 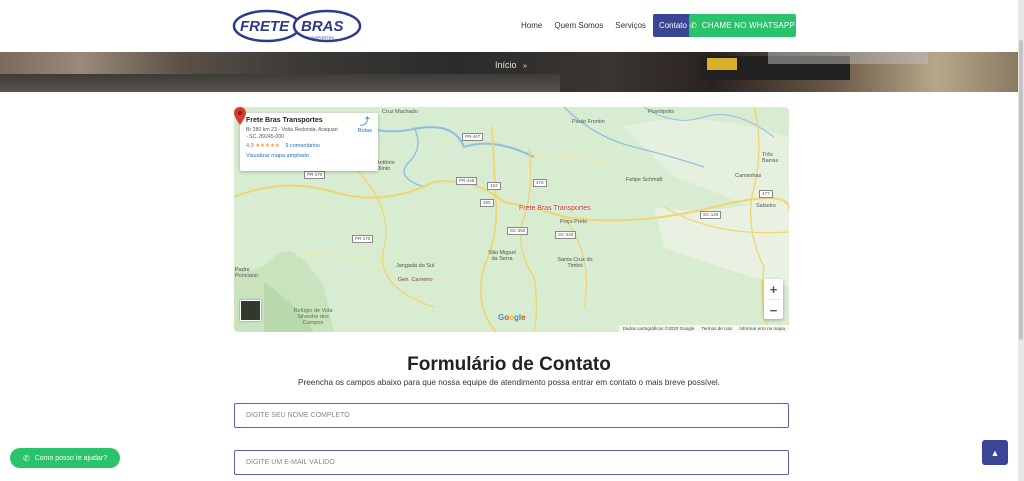 I want to click on breadcrumb-home: Início, so click(x=506, y=65).